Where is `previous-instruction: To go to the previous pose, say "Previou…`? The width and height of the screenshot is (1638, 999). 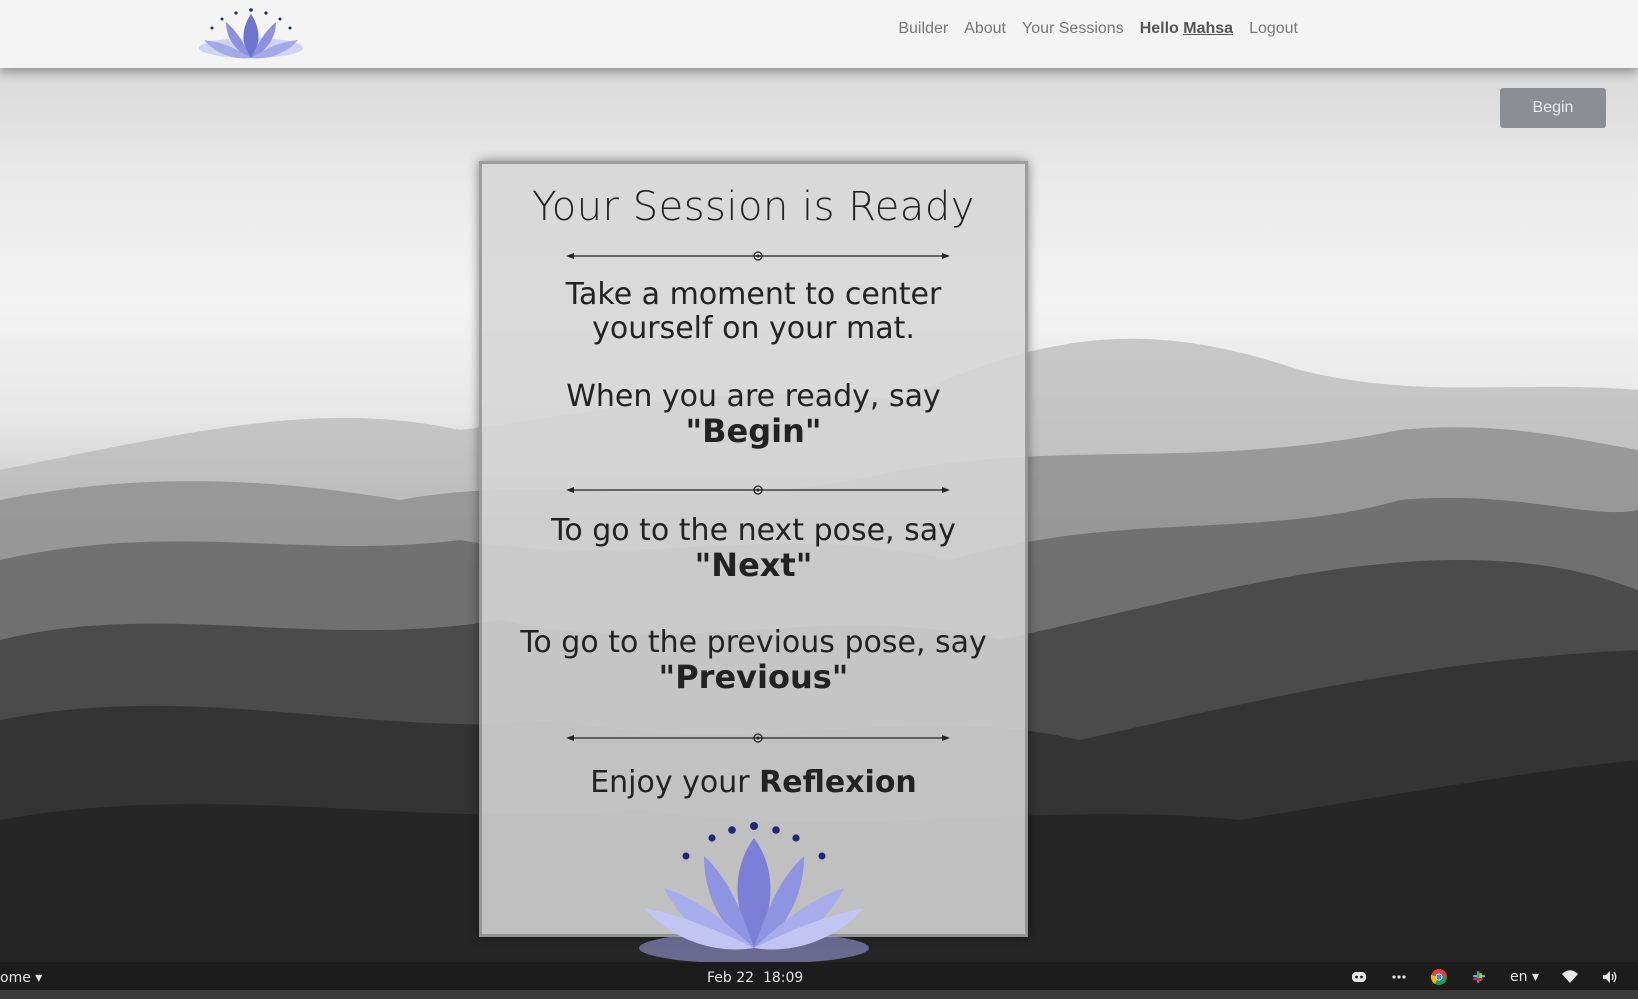 previous-instruction: To go to the previous pose, say "Previou… is located at coordinates (753, 660).